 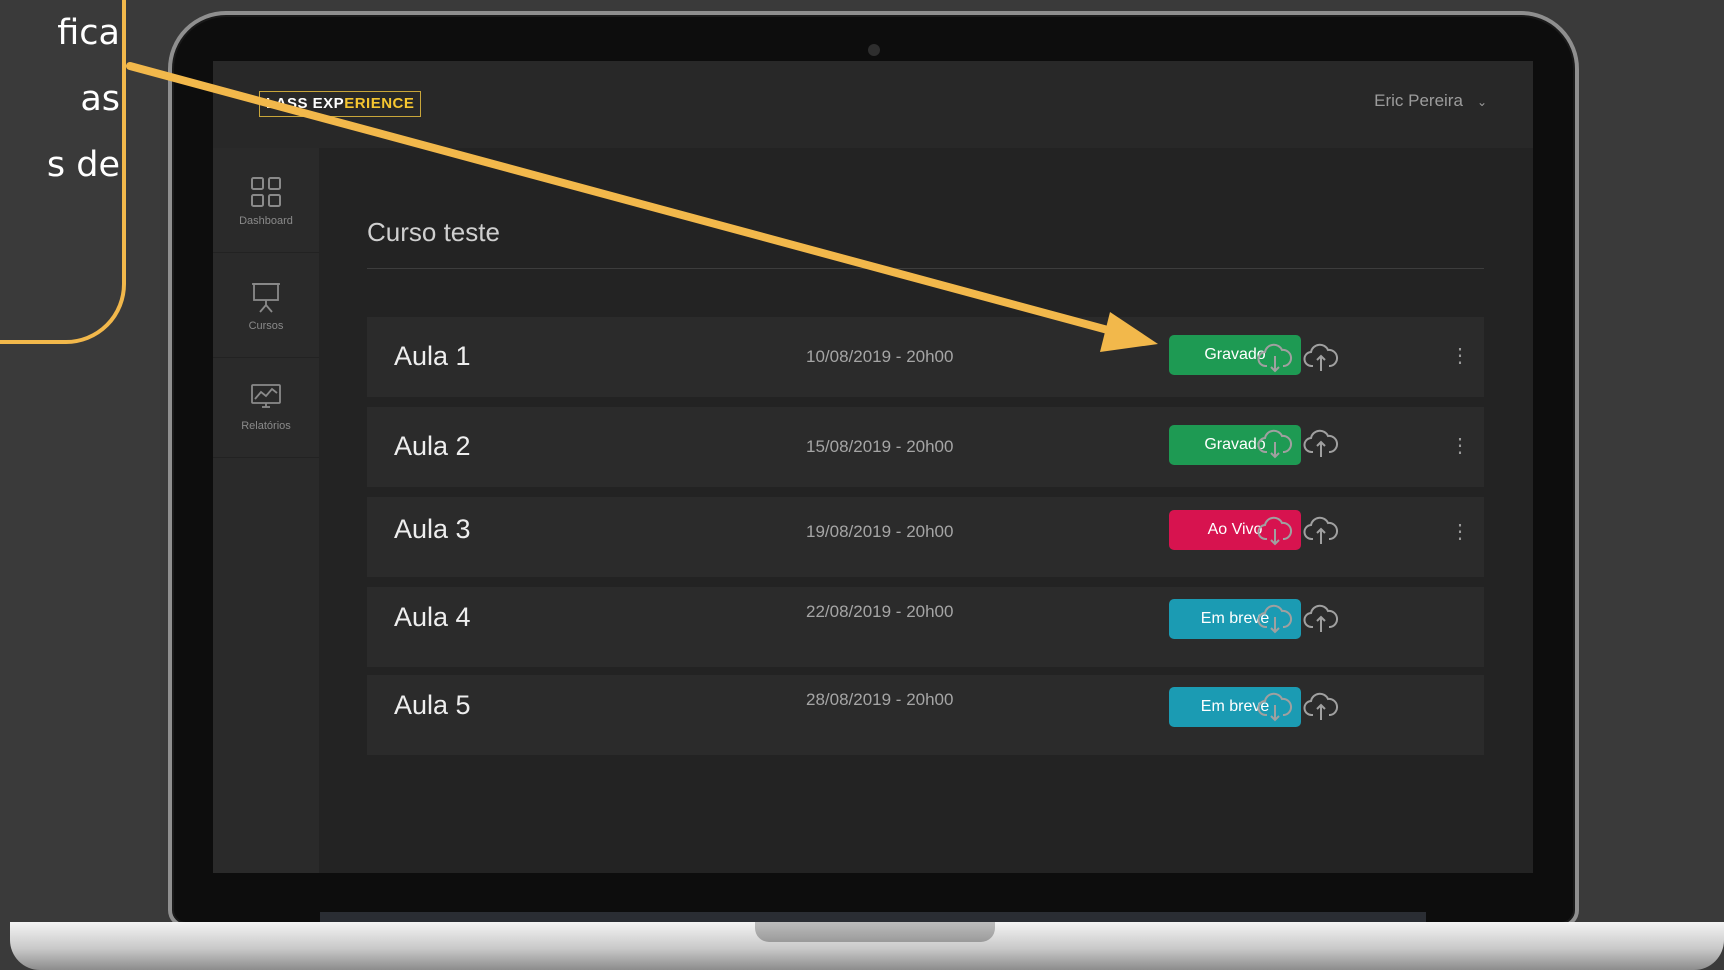 What do you see at coordinates (1481, 102) in the screenshot?
I see `chevron-down-icon: ⌄` at bounding box center [1481, 102].